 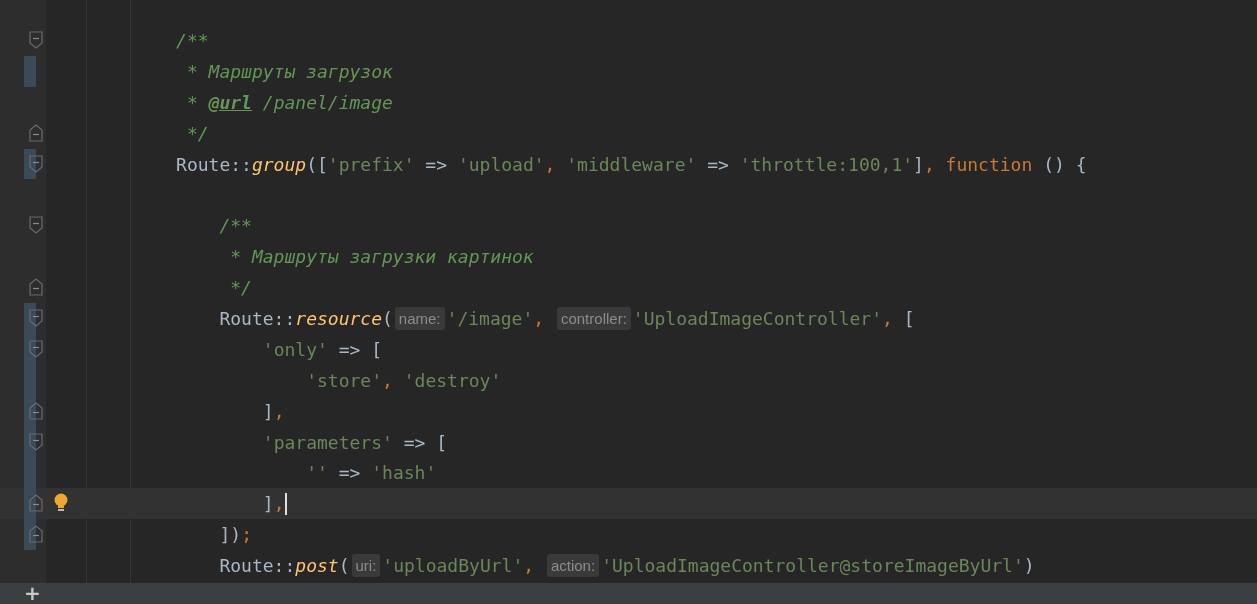 I want to click on code-text: * @url /panel/image, so click(x=289, y=102).